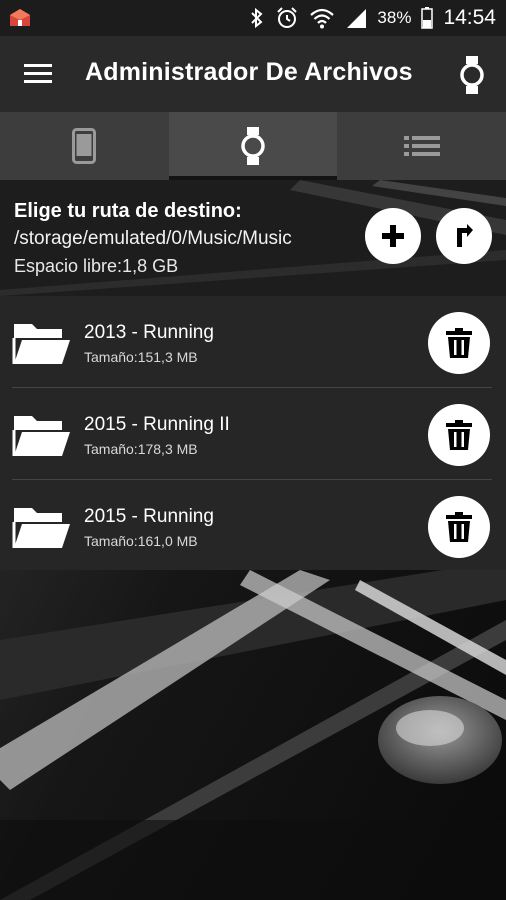 This screenshot has width=506, height=900. What do you see at coordinates (149, 516) in the screenshot?
I see `folder-name: 2015 - Running` at bounding box center [149, 516].